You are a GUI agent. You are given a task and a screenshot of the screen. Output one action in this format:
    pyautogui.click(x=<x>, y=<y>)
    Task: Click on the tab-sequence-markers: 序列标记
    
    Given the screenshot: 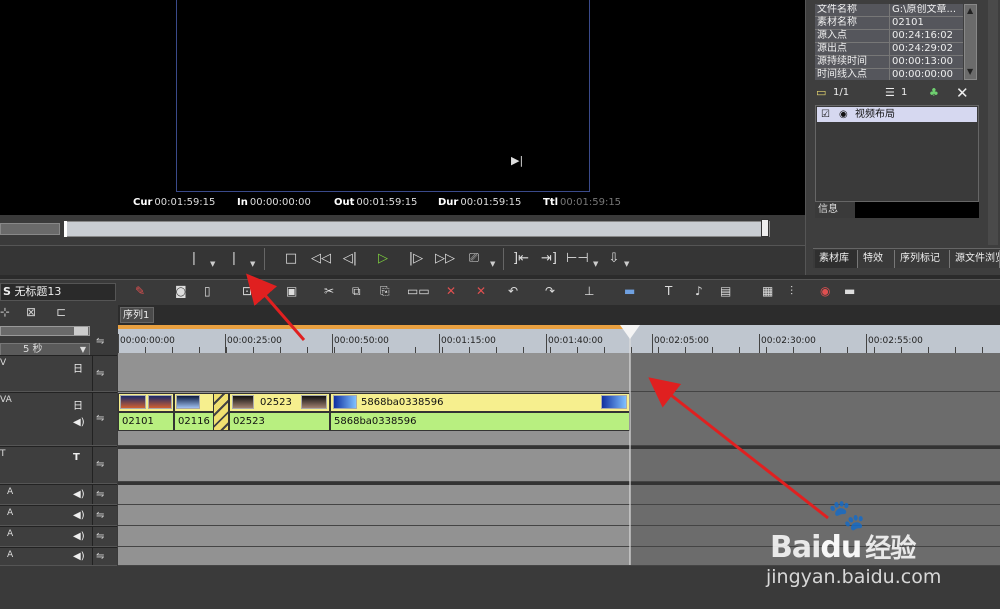 What is the action you would take?
    pyautogui.click(x=923, y=259)
    